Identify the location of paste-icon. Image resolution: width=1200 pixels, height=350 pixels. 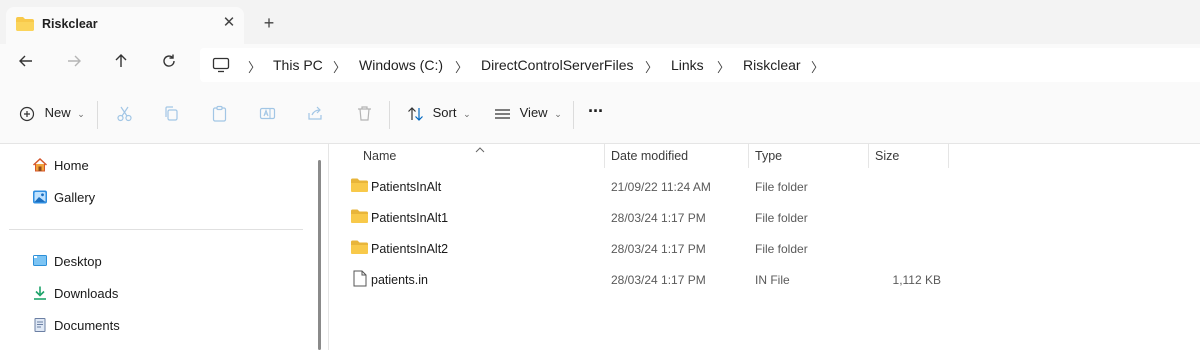
(219, 116).